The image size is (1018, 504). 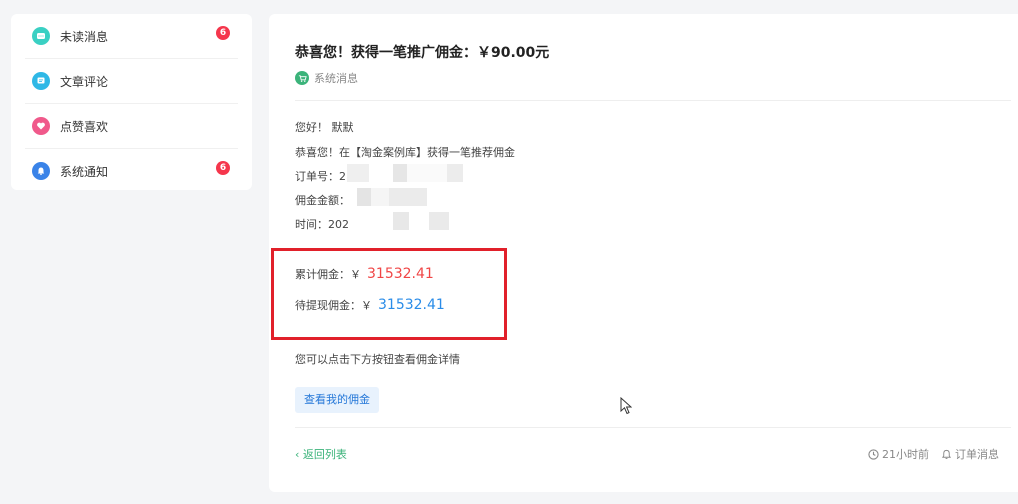 I want to click on message-icon, so click(x=41, y=36).